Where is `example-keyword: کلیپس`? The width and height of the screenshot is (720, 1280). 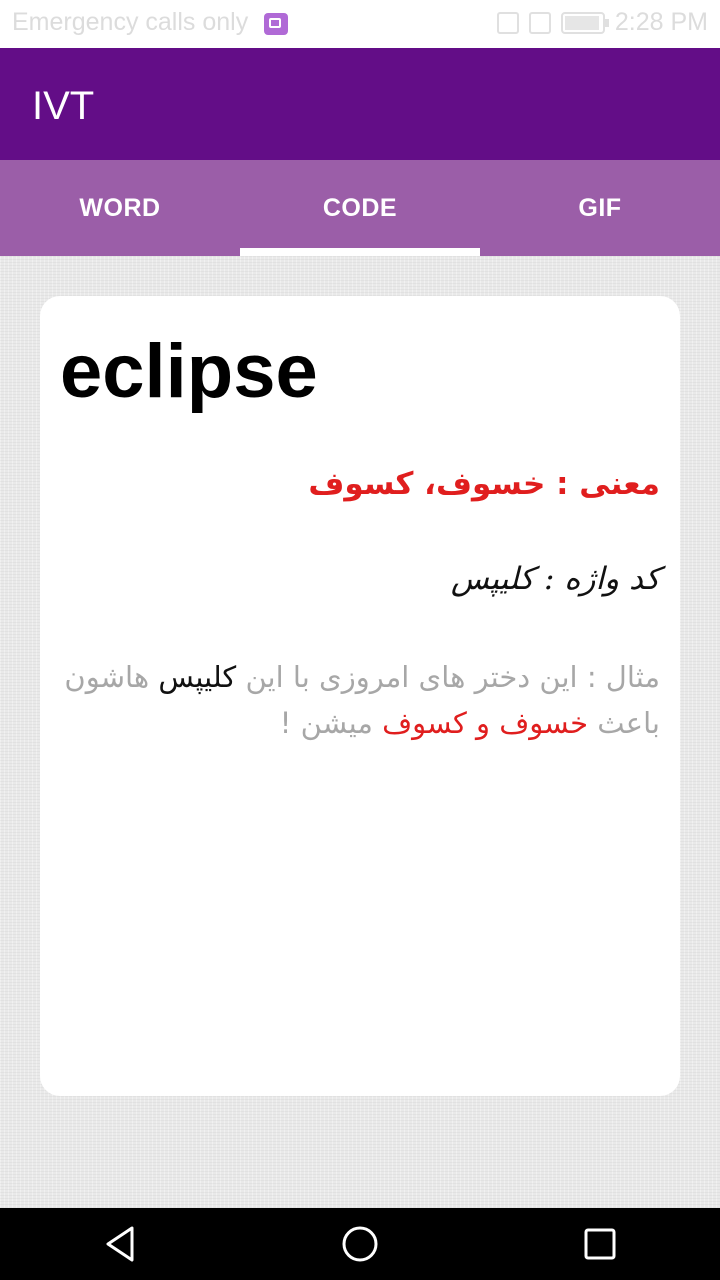 example-keyword: کلیپس is located at coordinates (197, 677).